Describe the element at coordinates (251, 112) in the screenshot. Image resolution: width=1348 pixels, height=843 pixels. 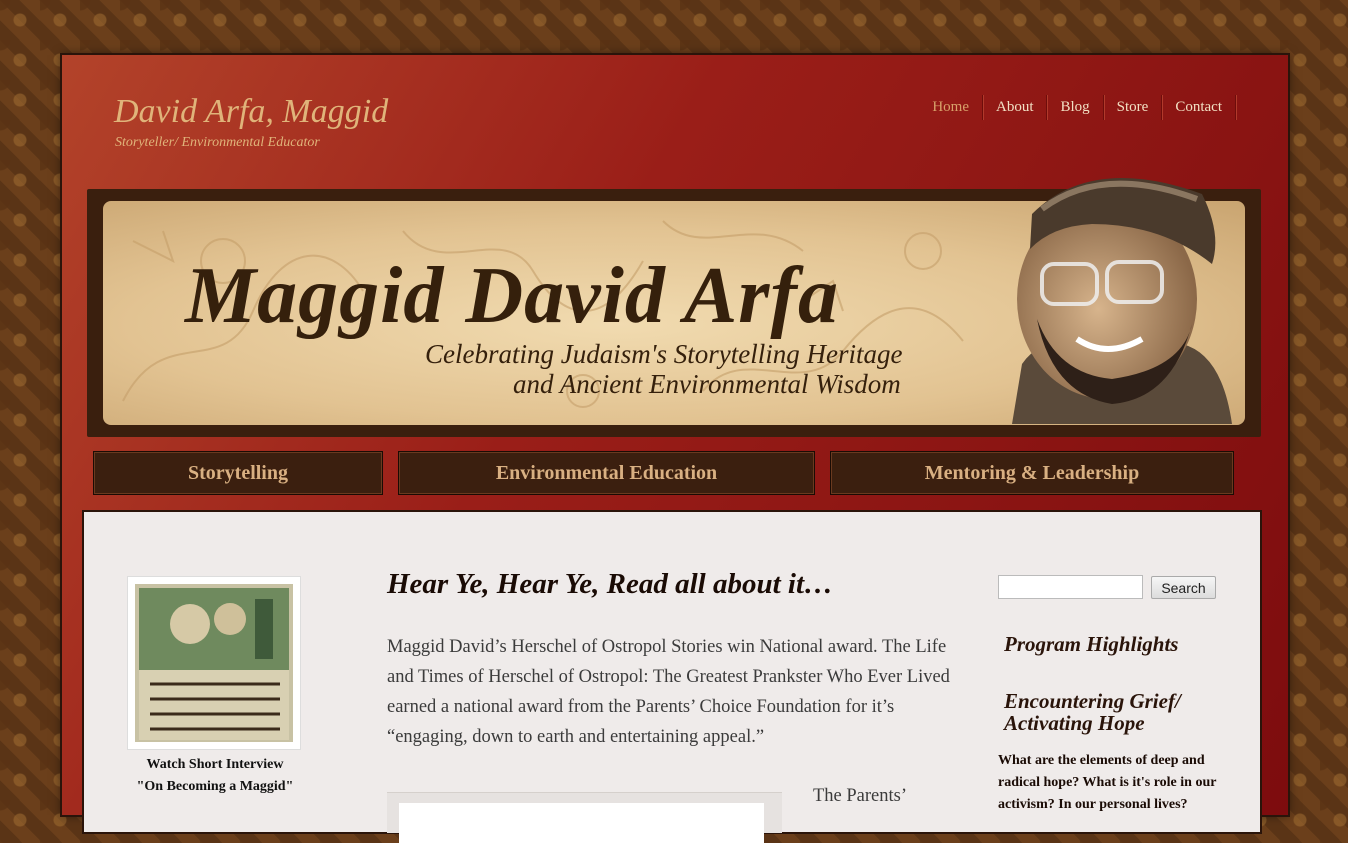
I see `site-title: David Arfa, Maggid` at that location.